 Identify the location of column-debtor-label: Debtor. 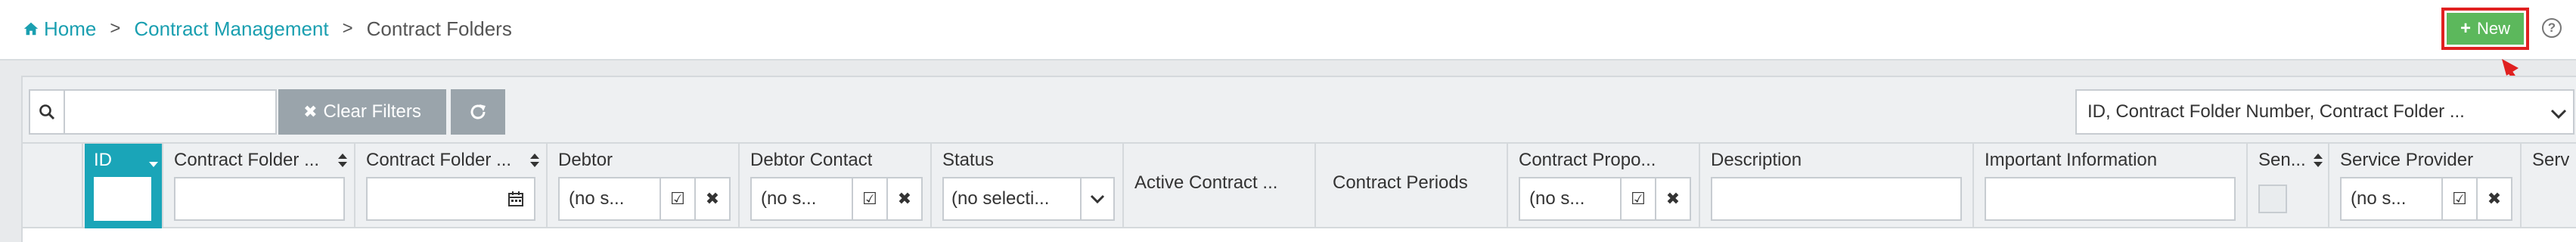
(585, 160).